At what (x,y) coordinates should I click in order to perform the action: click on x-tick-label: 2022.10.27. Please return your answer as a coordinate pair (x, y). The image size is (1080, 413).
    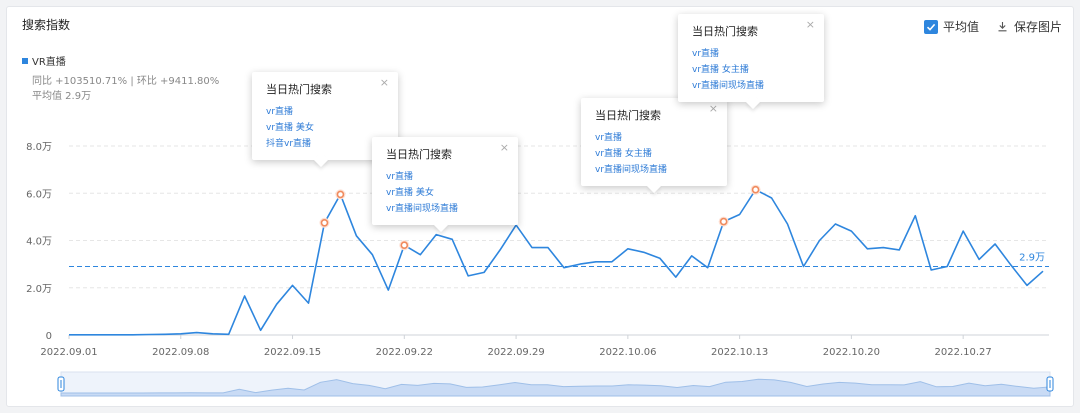
    Looking at the image, I should click on (963, 352).